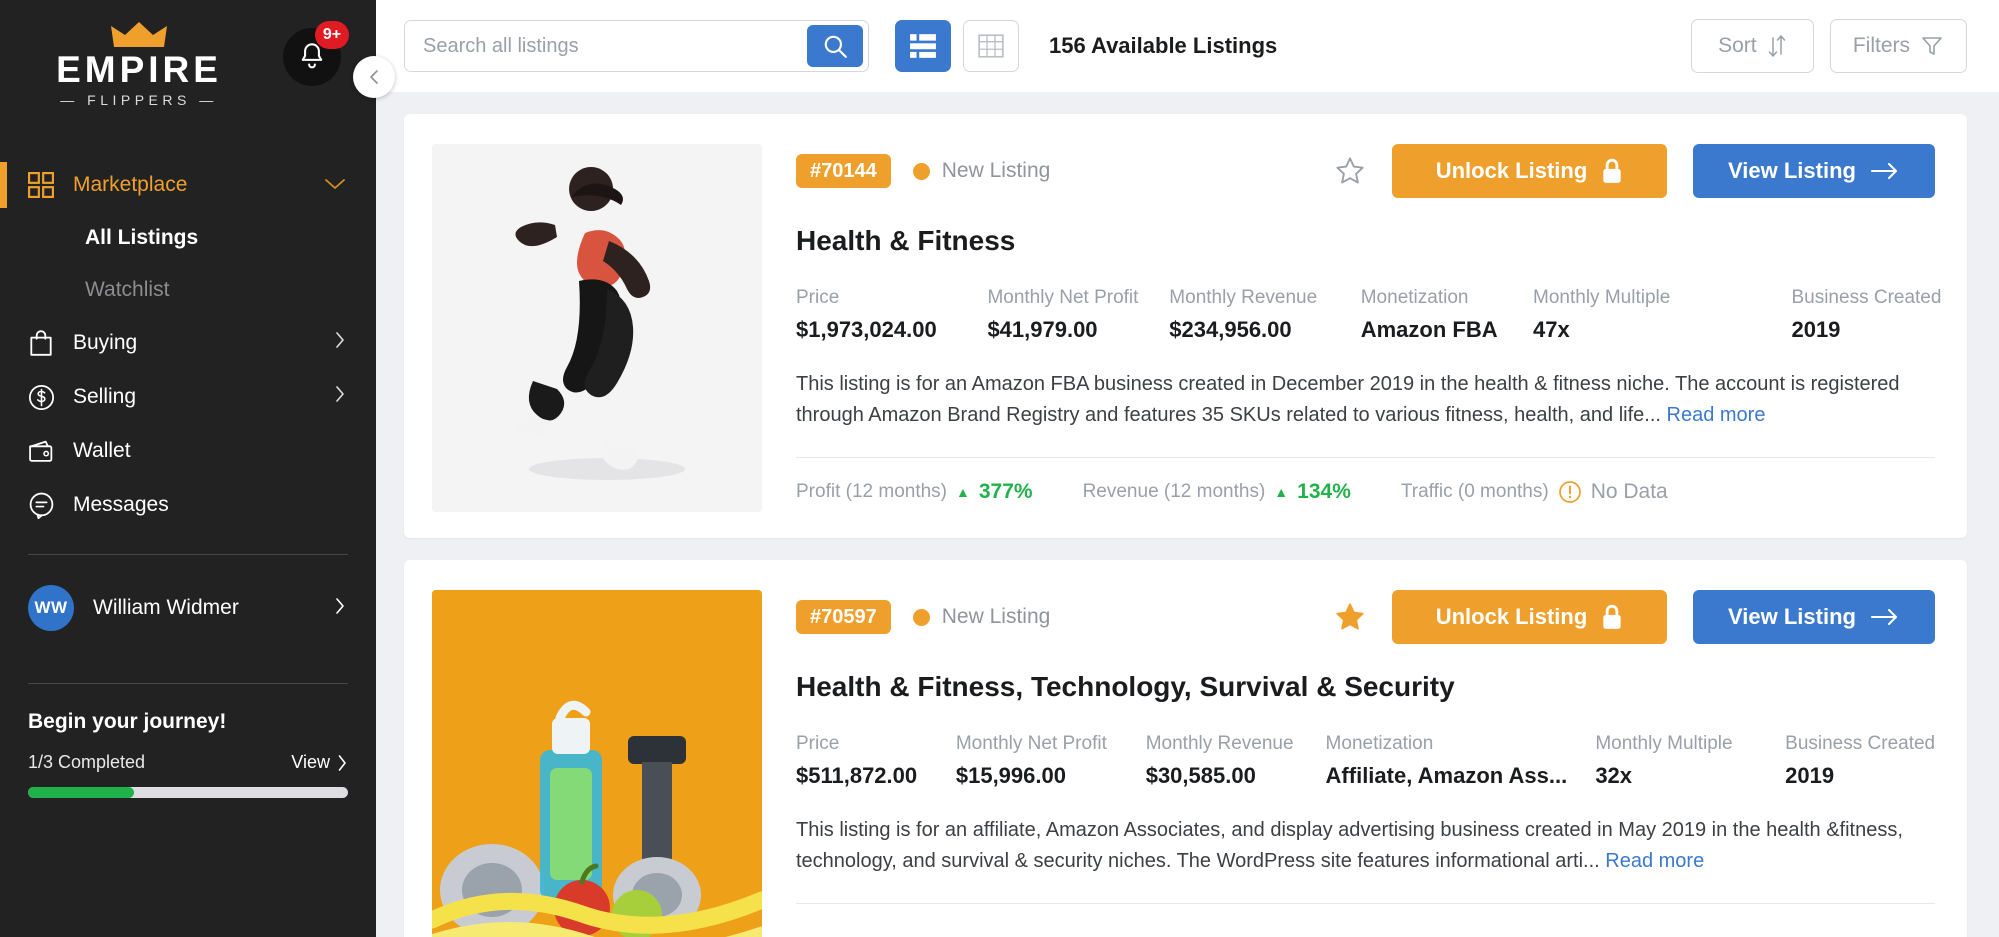 The height and width of the screenshot is (937, 1999). What do you see at coordinates (188, 741) in the screenshot?
I see `journey-widget: Begin your journey! 1/3 Completed View` at bounding box center [188, 741].